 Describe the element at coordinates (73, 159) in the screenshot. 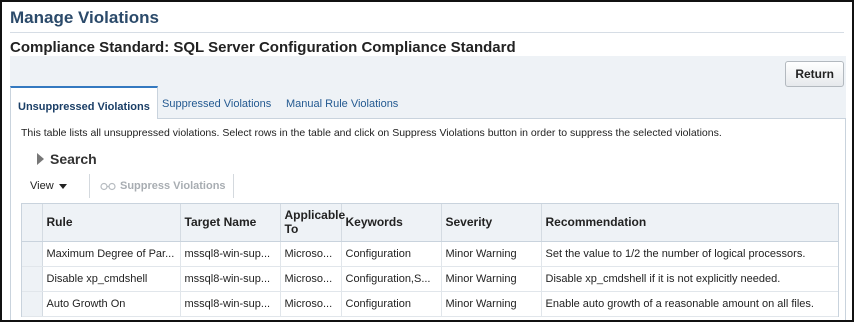

I see `search-label: Search` at that location.